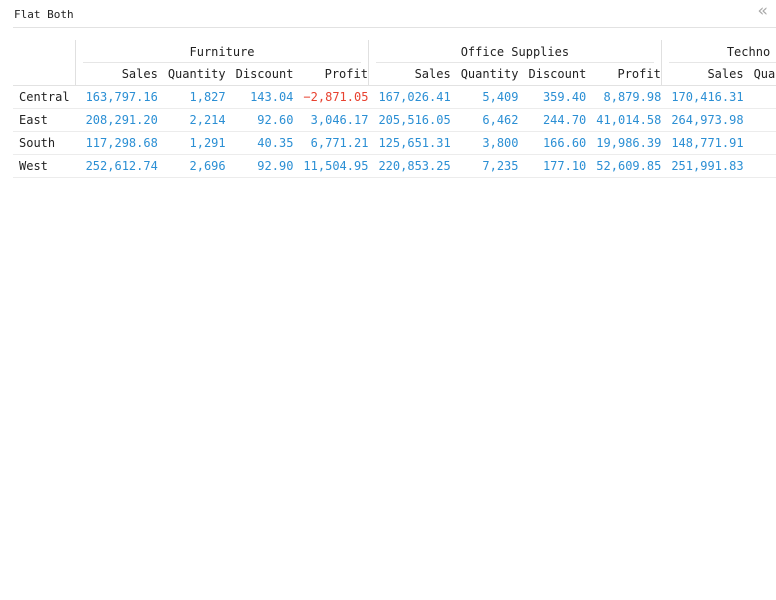 This screenshot has width=776, height=600. What do you see at coordinates (624, 97) in the screenshot?
I see `value-cell: 8,879.98` at bounding box center [624, 97].